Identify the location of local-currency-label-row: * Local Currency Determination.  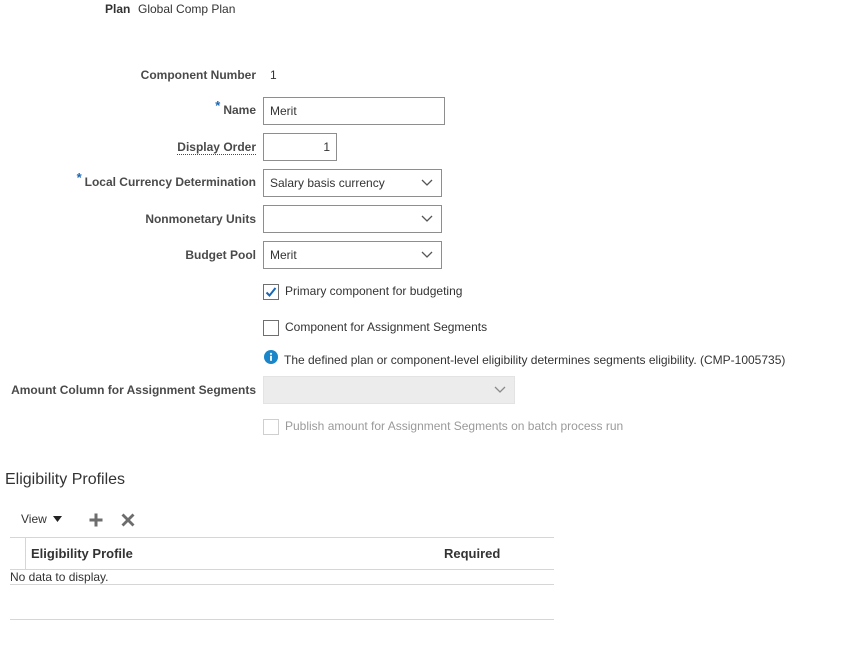
(166, 179).